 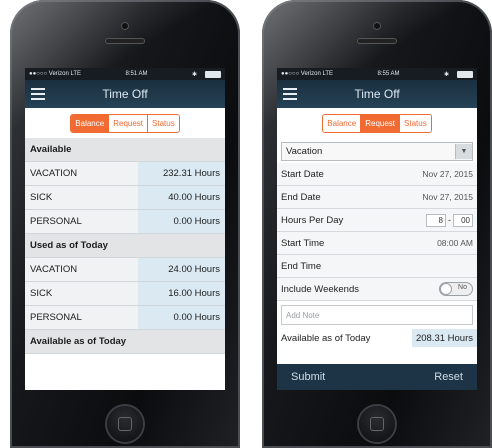 What do you see at coordinates (436, 220) in the screenshot?
I see `hours-input: 8` at bounding box center [436, 220].